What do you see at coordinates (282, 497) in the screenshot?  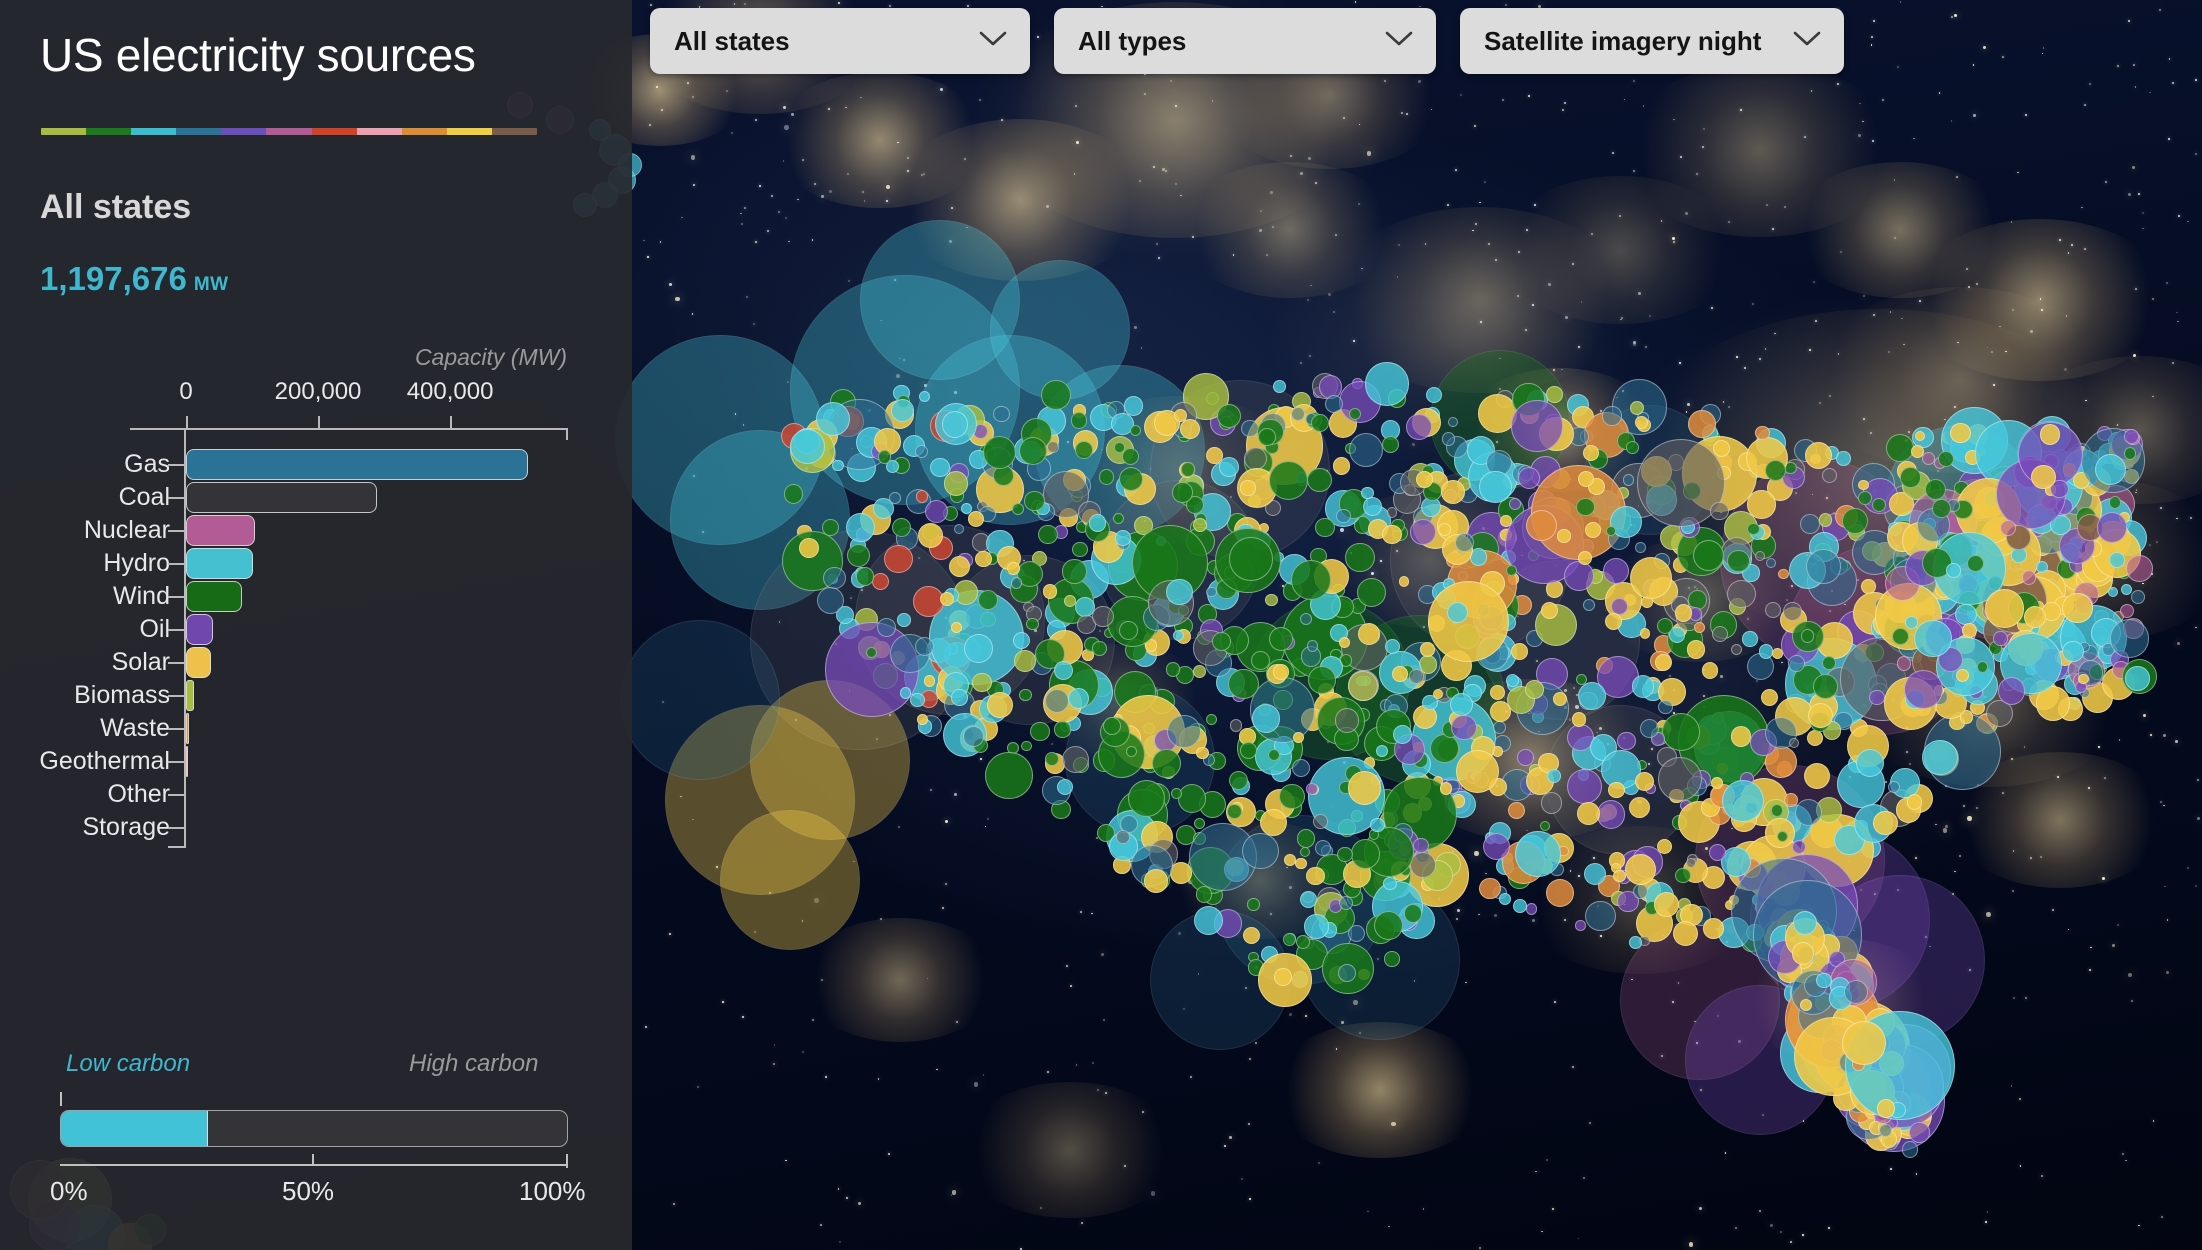 I see `bar-coal` at bounding box center [282, 497].